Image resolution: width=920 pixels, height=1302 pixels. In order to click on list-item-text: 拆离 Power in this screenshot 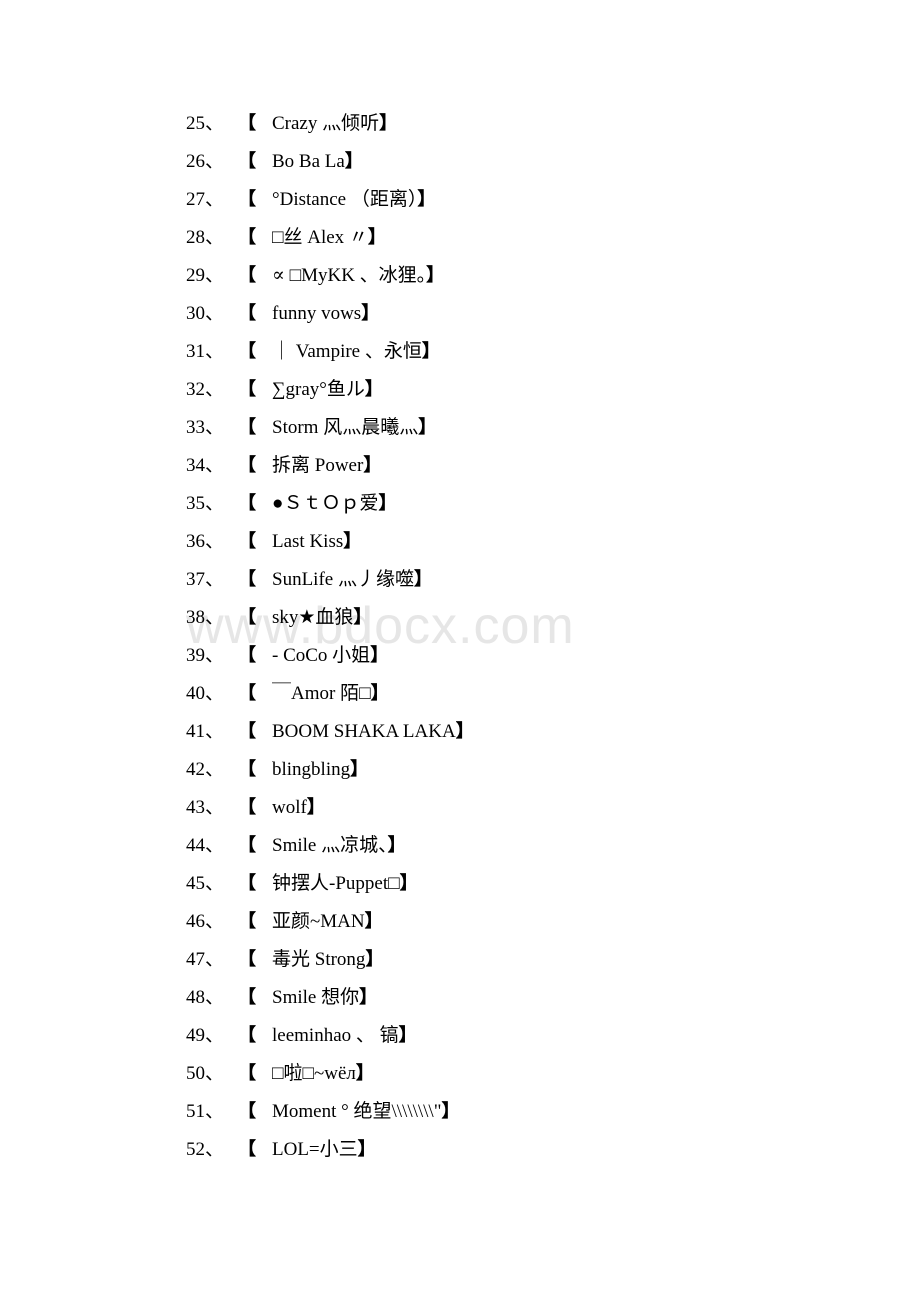, I will do `click(318, 465)`.